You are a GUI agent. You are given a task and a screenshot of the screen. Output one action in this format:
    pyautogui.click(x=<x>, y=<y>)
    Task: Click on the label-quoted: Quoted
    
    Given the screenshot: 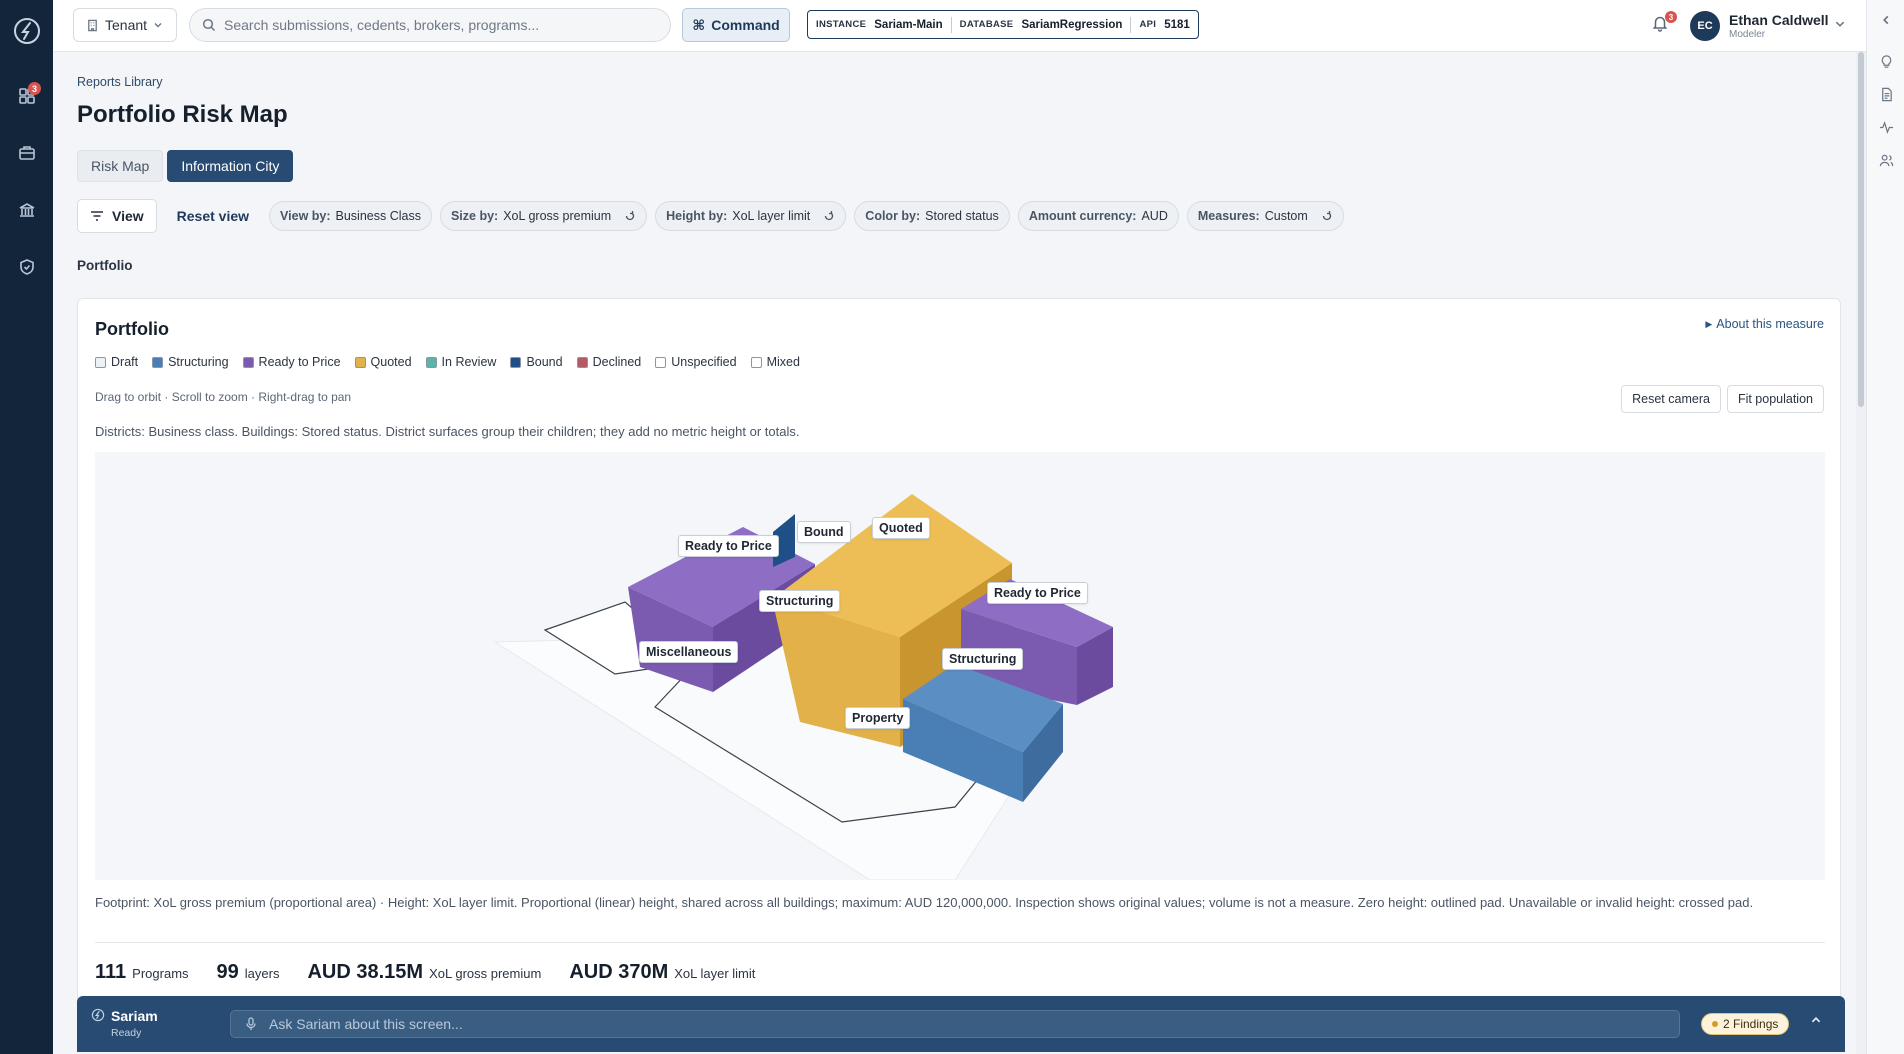 What is the action you would take?
    pyautogui.click(x=901, y=528)
    